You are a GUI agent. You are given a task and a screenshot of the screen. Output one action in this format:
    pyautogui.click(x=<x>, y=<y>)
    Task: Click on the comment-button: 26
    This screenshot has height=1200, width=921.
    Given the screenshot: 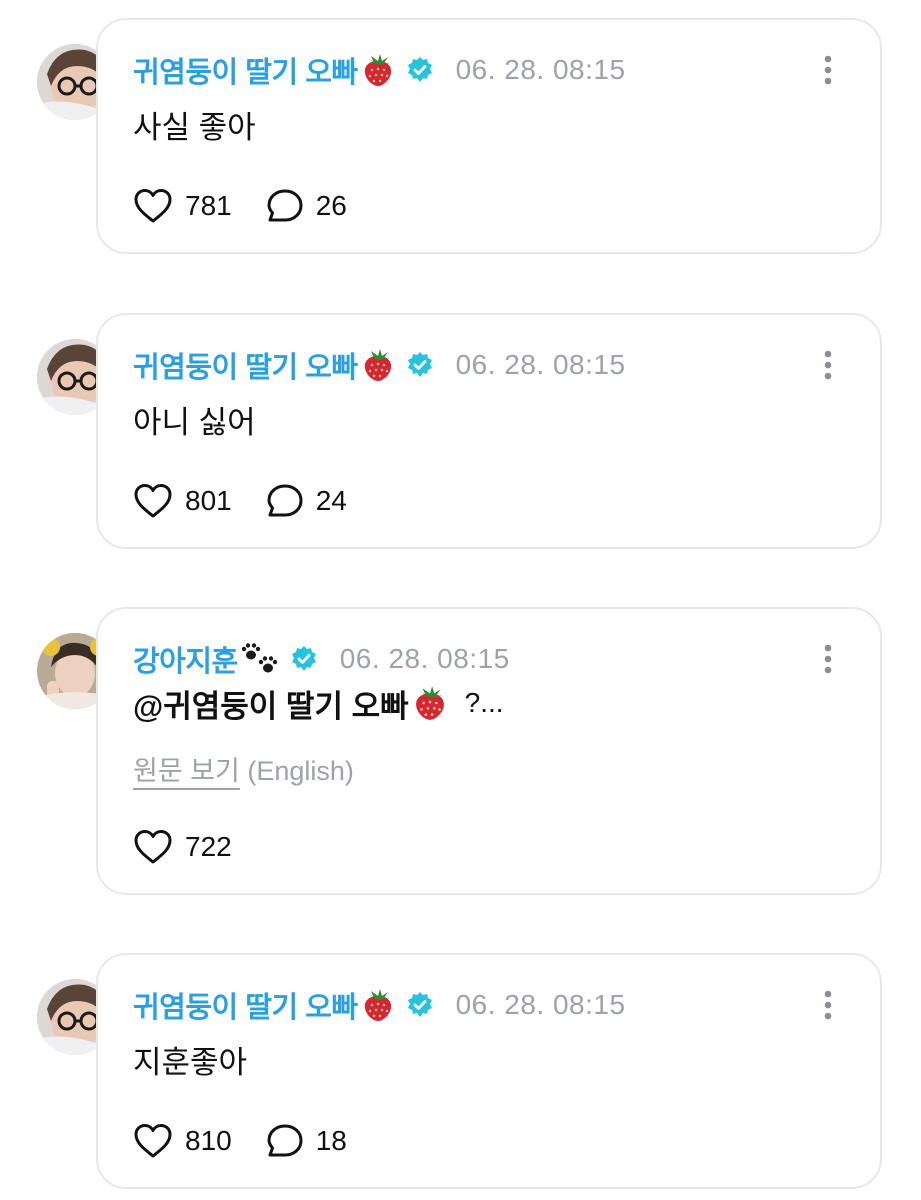 What is the action you would take?
    pyautogui.click(x=306, y=206)
    